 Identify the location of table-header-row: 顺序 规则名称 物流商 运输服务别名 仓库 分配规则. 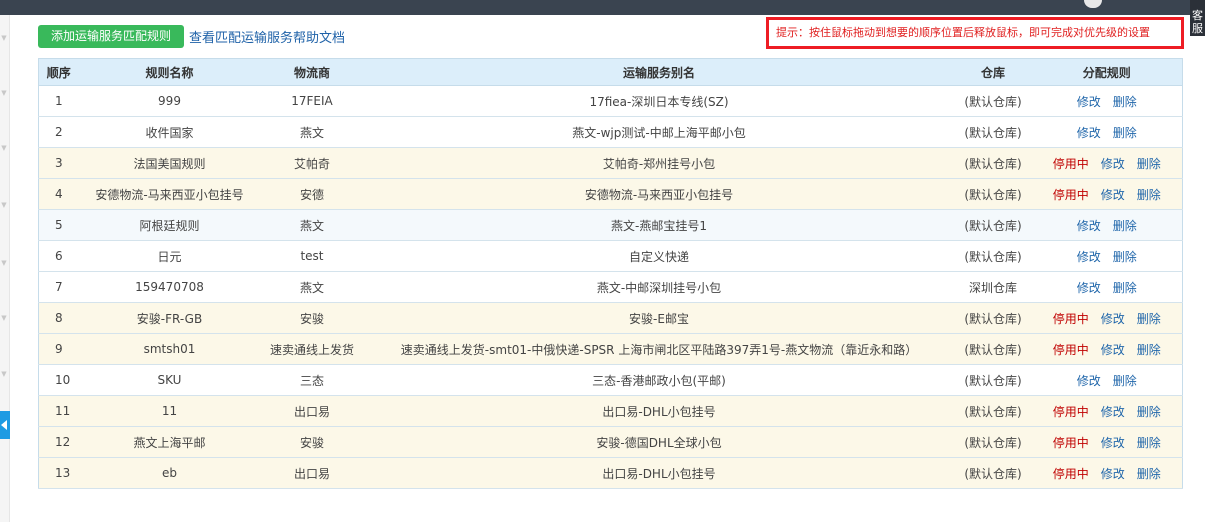
(610, 72).